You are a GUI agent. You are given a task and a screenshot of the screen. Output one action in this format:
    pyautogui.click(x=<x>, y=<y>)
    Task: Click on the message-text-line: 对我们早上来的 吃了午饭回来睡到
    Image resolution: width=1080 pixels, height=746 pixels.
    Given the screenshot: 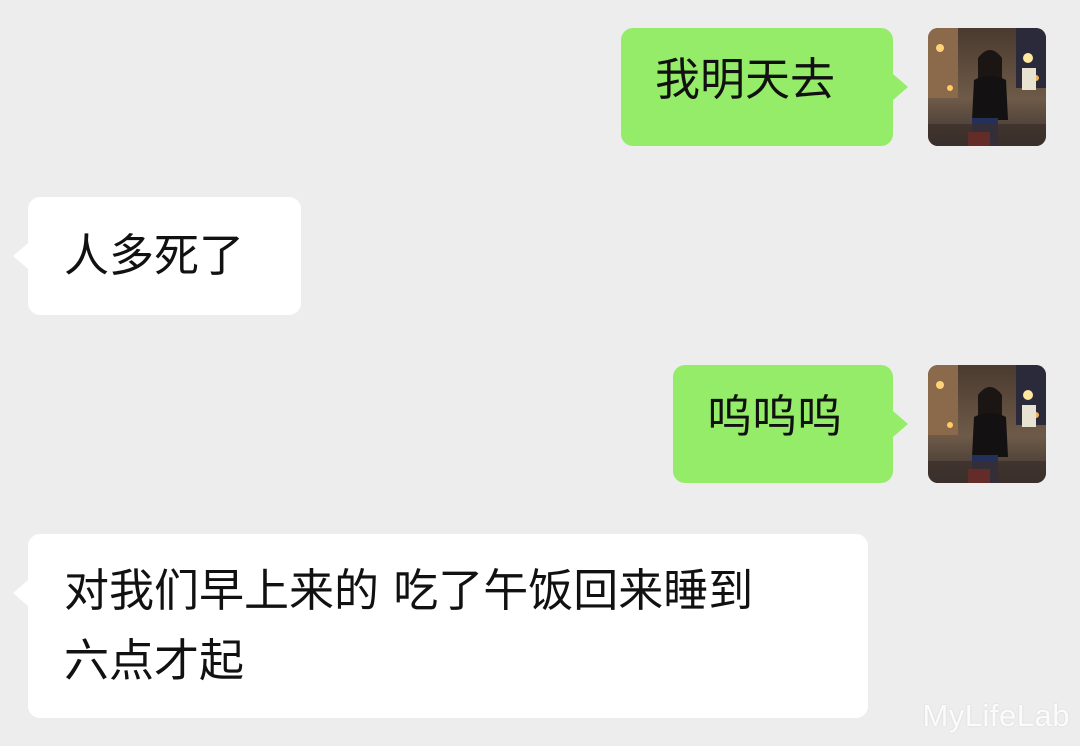 What is the action you would take?
    pyautogui.click(x=409, y=590)
    